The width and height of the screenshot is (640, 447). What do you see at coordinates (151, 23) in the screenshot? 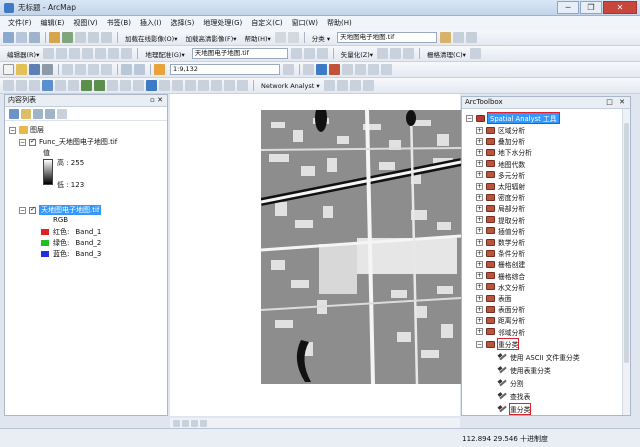
I see `menu-insert: 插入(I)` at bounding box center [151, 23].